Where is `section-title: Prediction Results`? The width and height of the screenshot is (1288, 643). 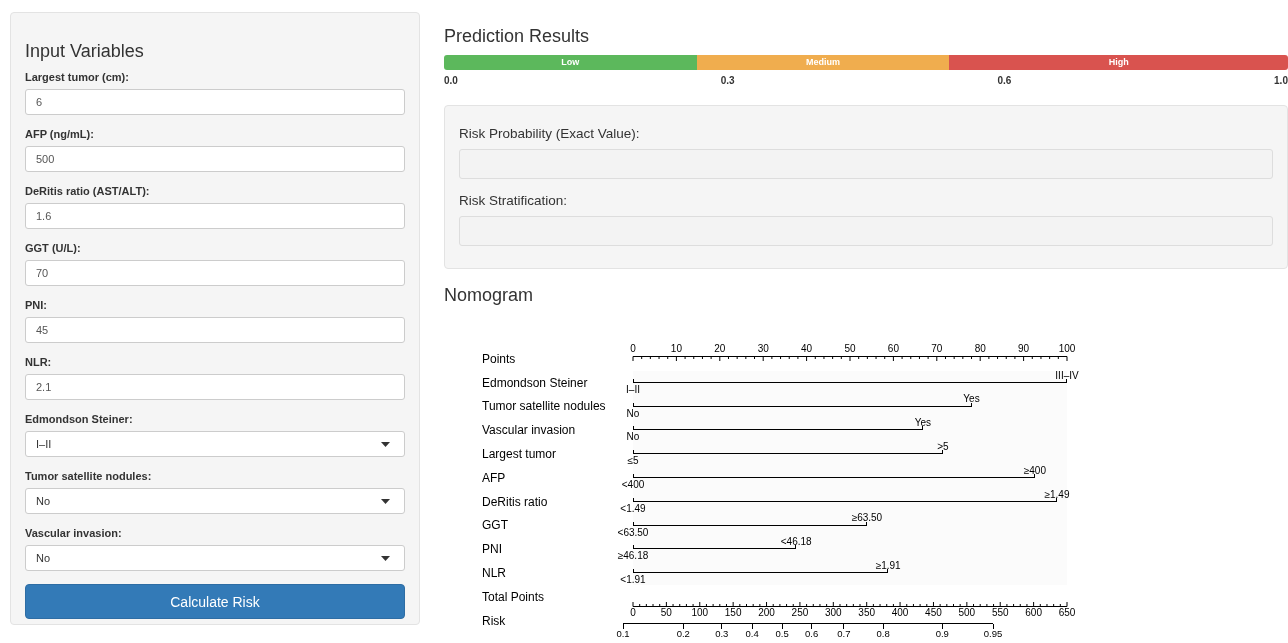 section-title: Prediction Results is located at coordinates (517, 36).